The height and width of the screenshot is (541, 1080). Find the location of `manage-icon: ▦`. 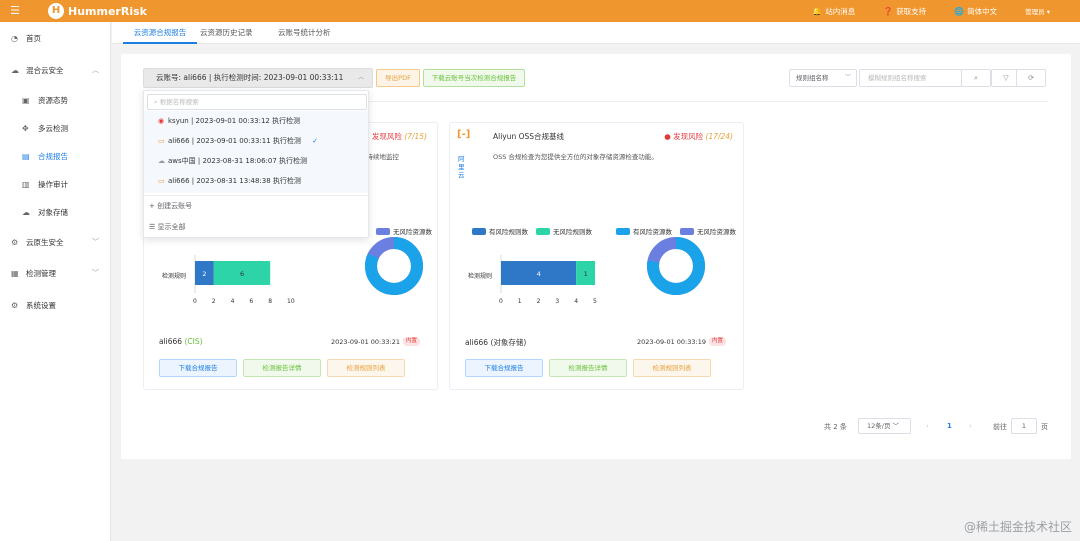

manage-icon: ▦ is located at coordinates (15, 273).